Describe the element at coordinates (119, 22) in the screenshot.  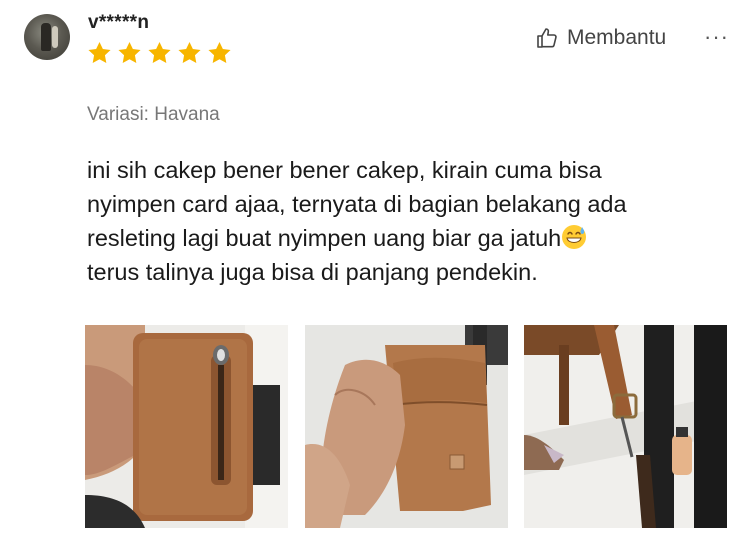
I see `username: v*****n` at that location.